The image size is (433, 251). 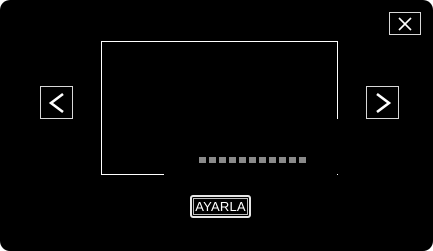 I want to click on next-button, so click(x=382, y=102).